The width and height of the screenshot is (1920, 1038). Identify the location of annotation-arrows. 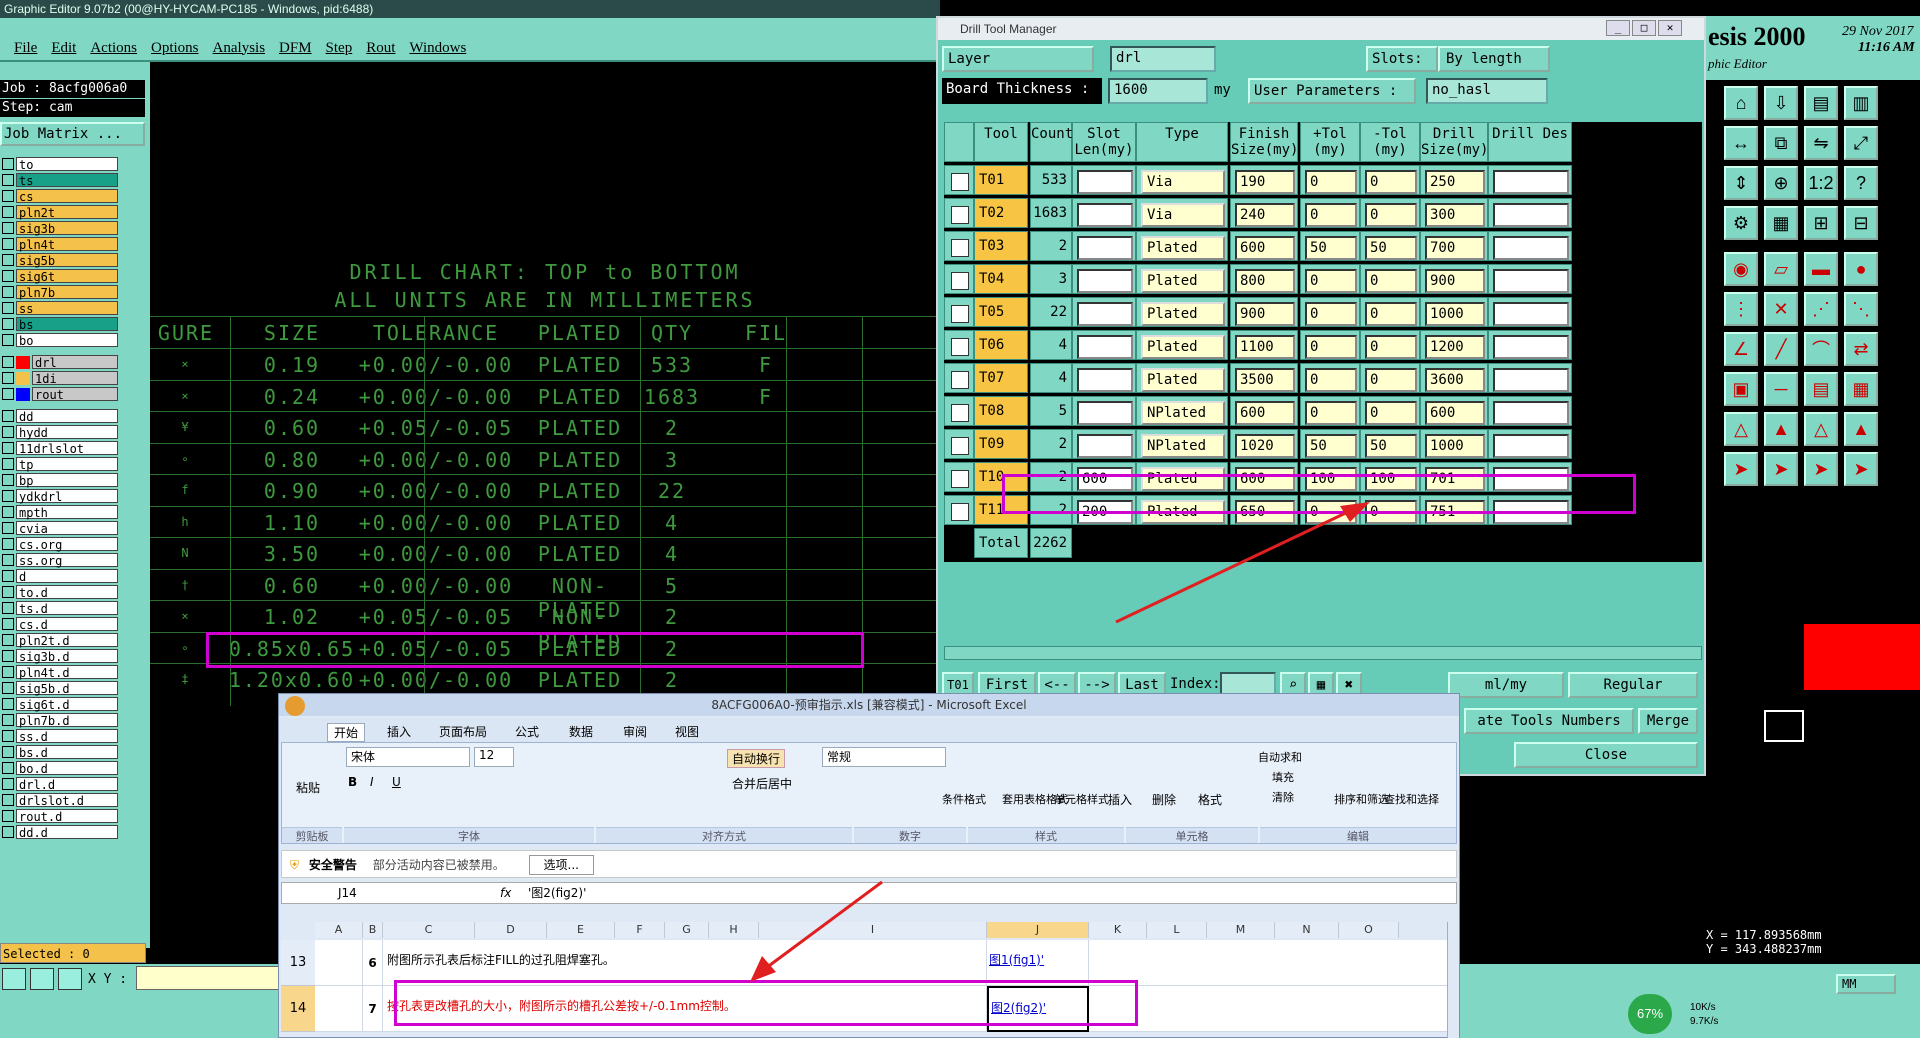
(1060, 742).